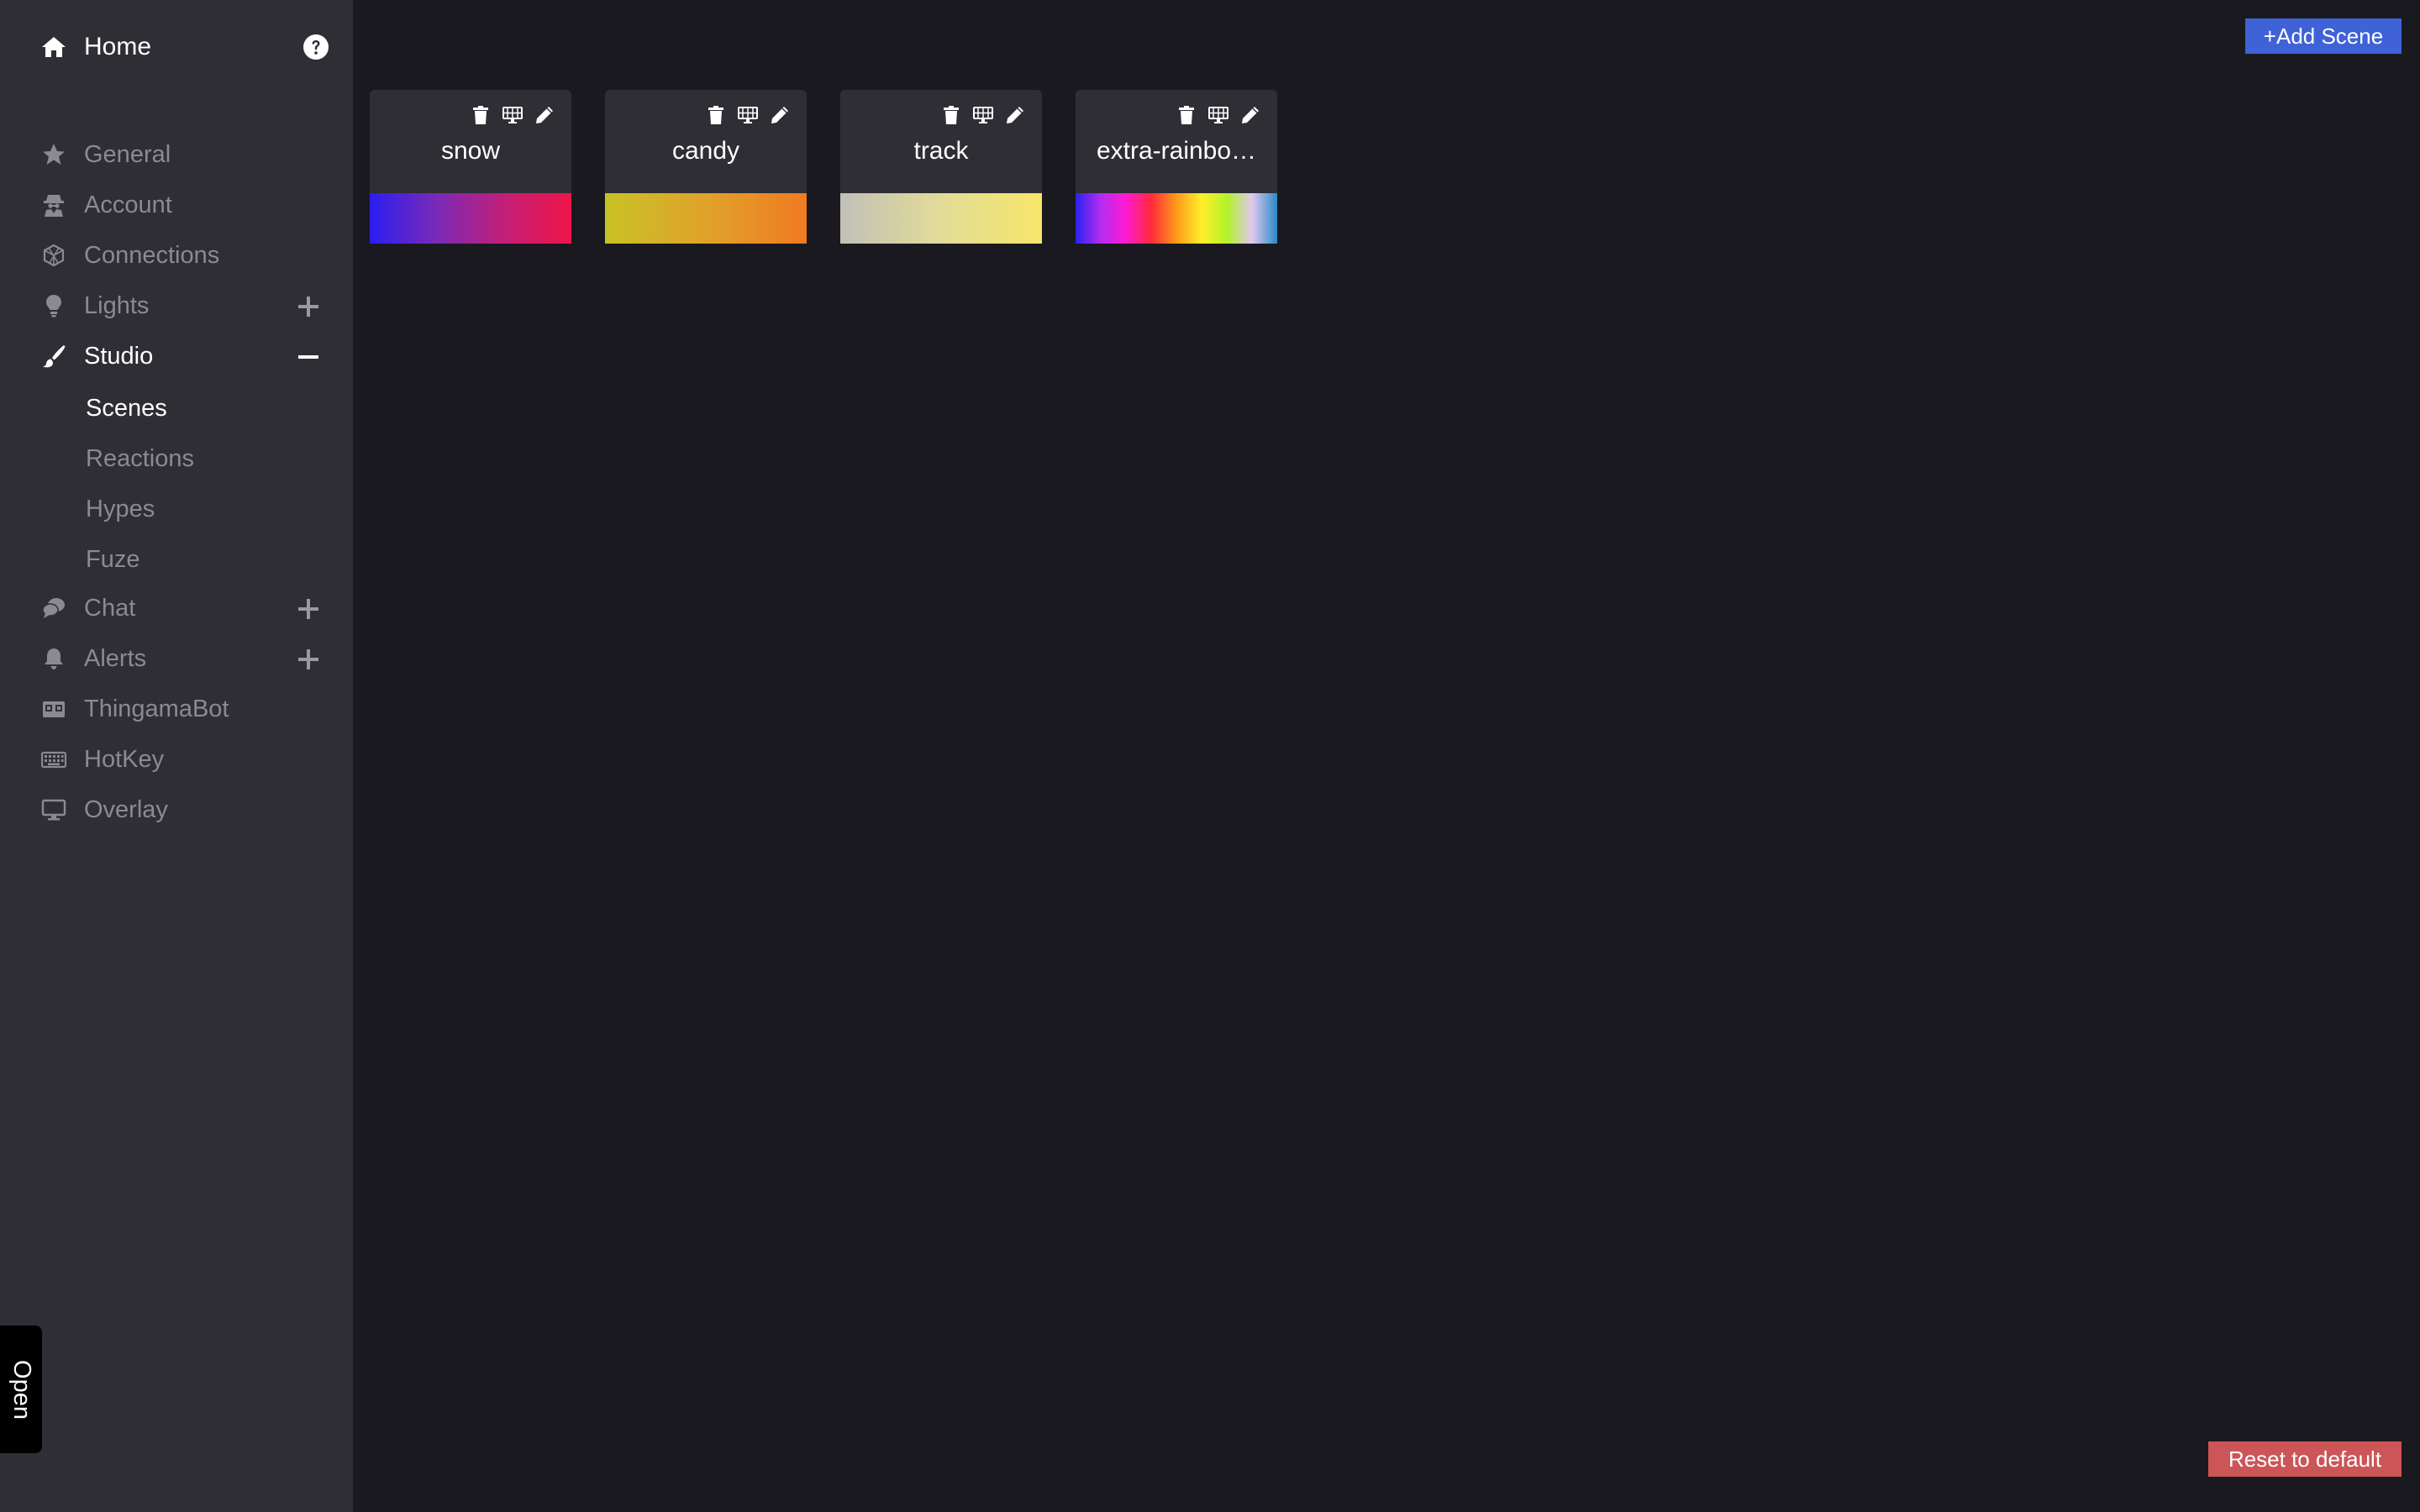 The image size is (2420, 1512). Describe the element at coordinates (53, 47) in the screenshot. I see `home-icon` at that location.